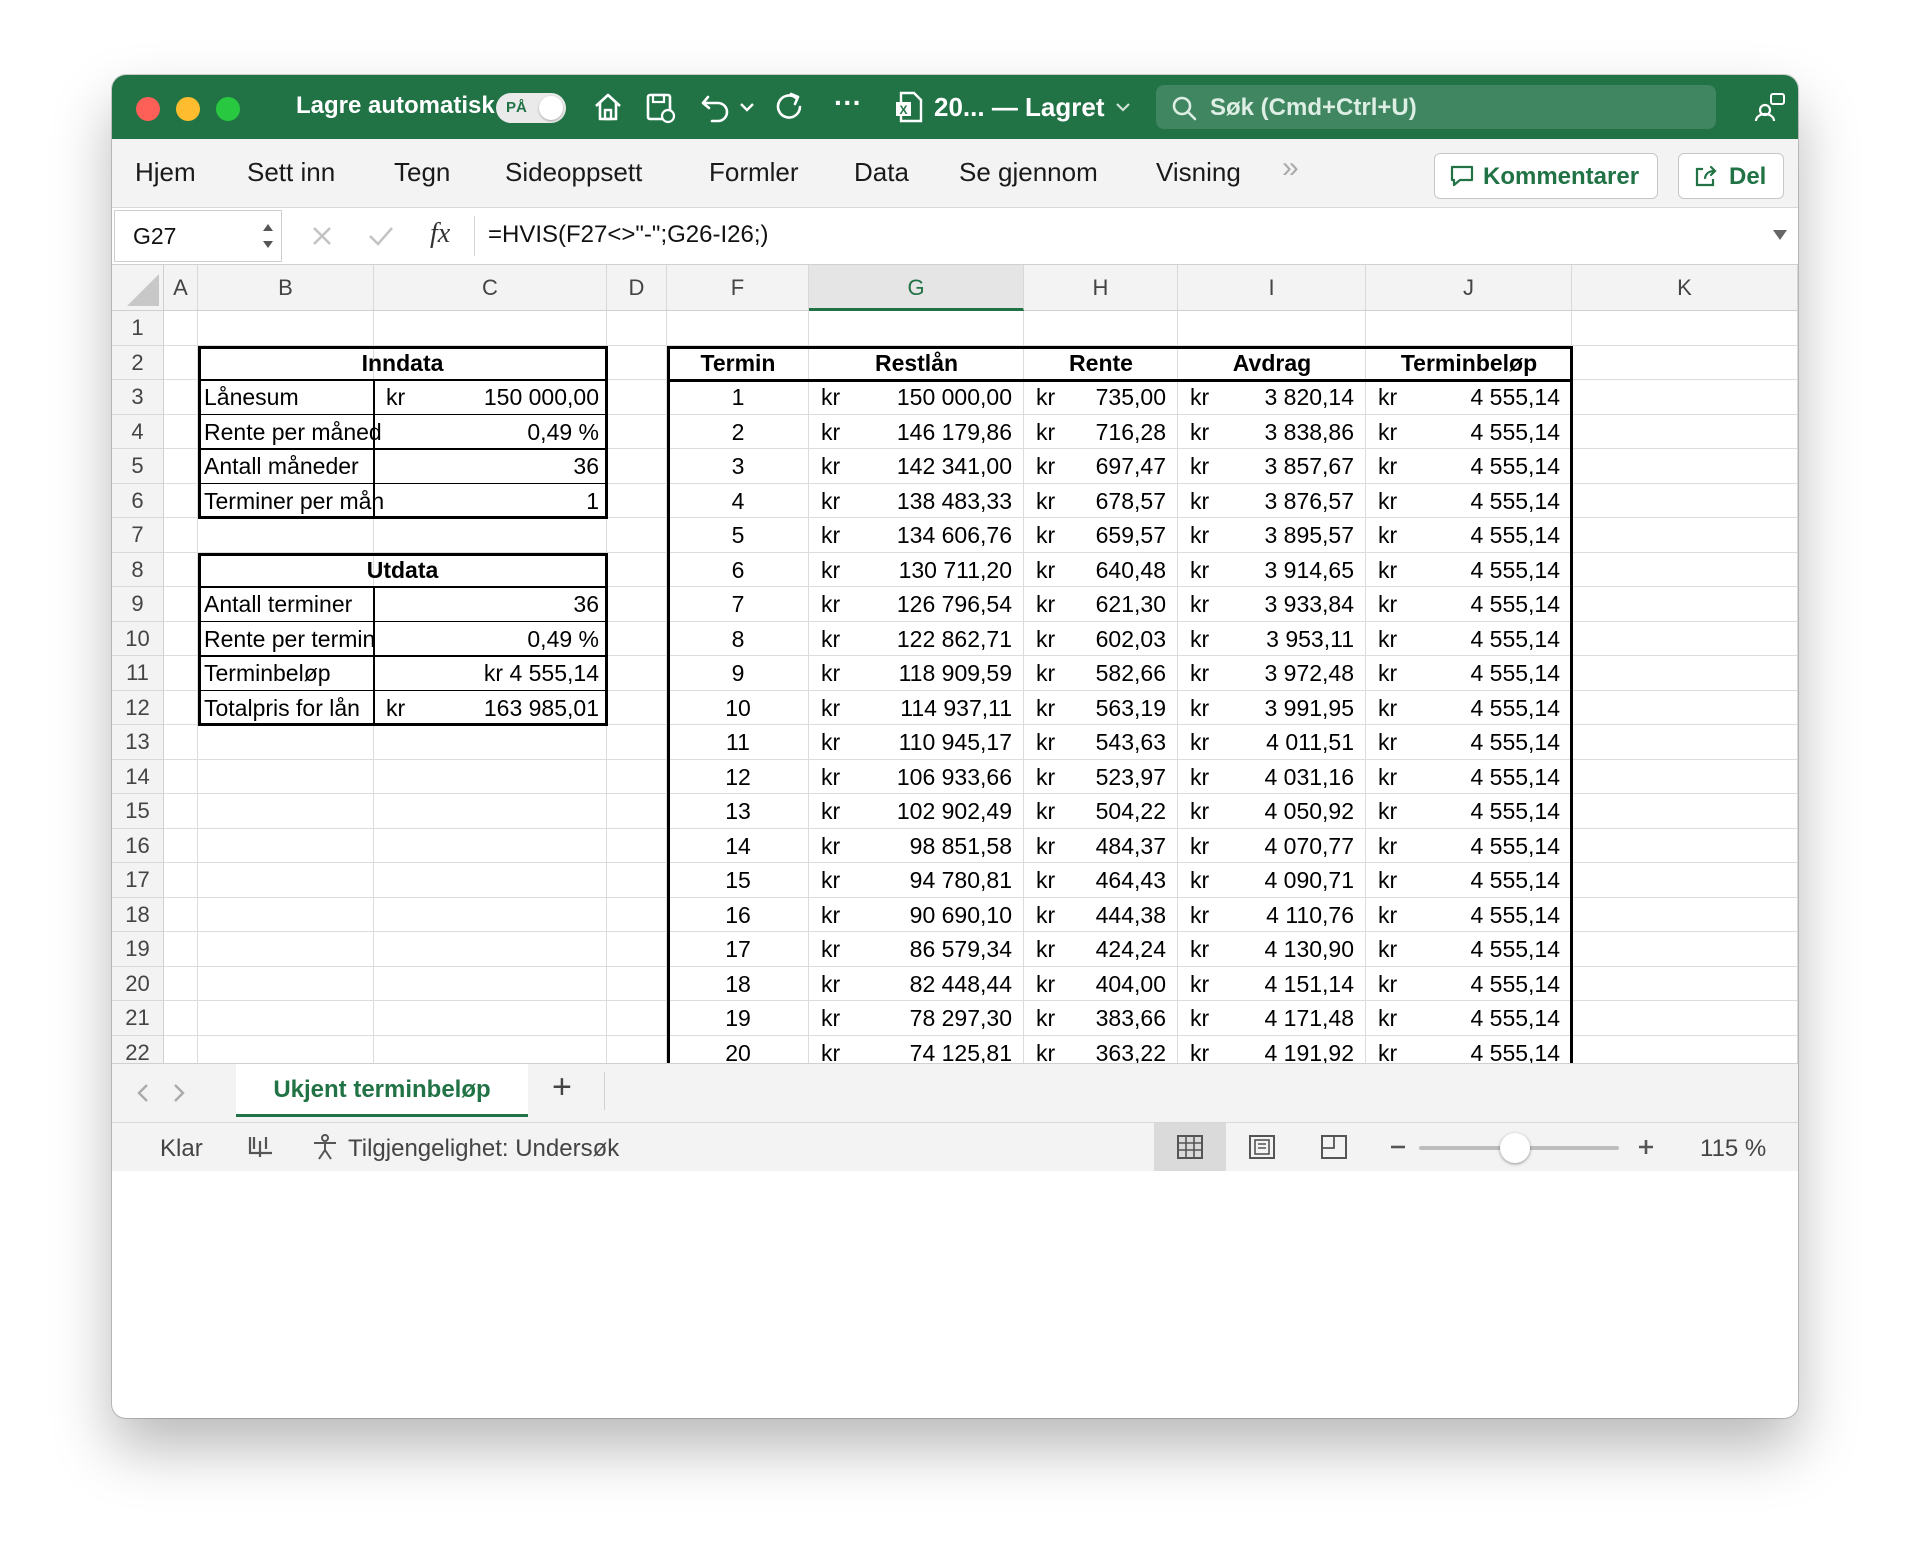 This screenshot has width=1908, height=1562. I want to click on svg-text: X, so click(904, 110).